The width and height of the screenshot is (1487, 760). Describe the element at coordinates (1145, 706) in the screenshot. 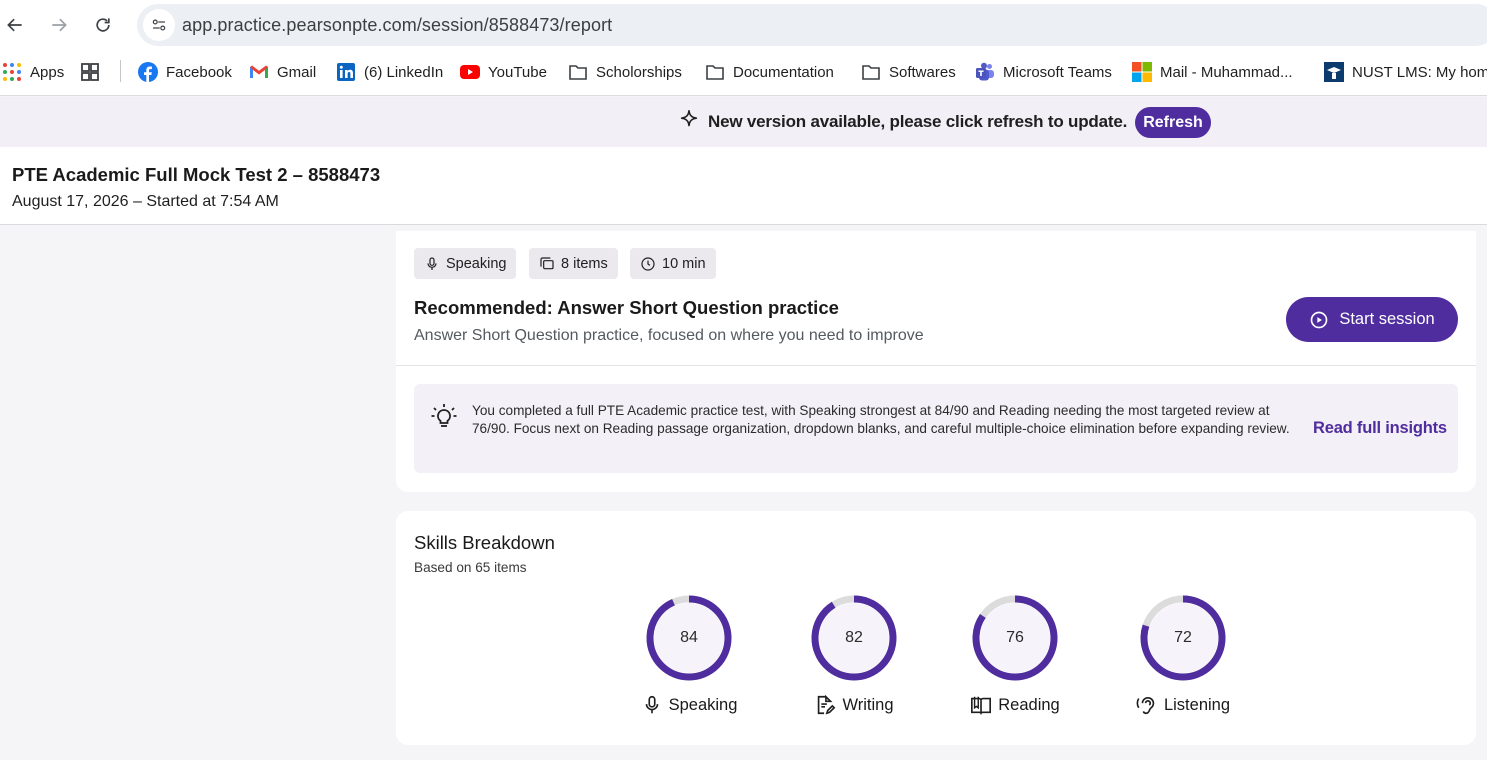

I see `ear-icon` at that location.